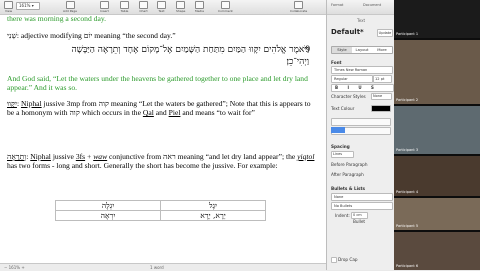 Image resolution: width=480 pixels, height=271 pixels. Describe the element at coordinates (157, 267) in the screenshot. I see `word-count: 1 word` at that location.